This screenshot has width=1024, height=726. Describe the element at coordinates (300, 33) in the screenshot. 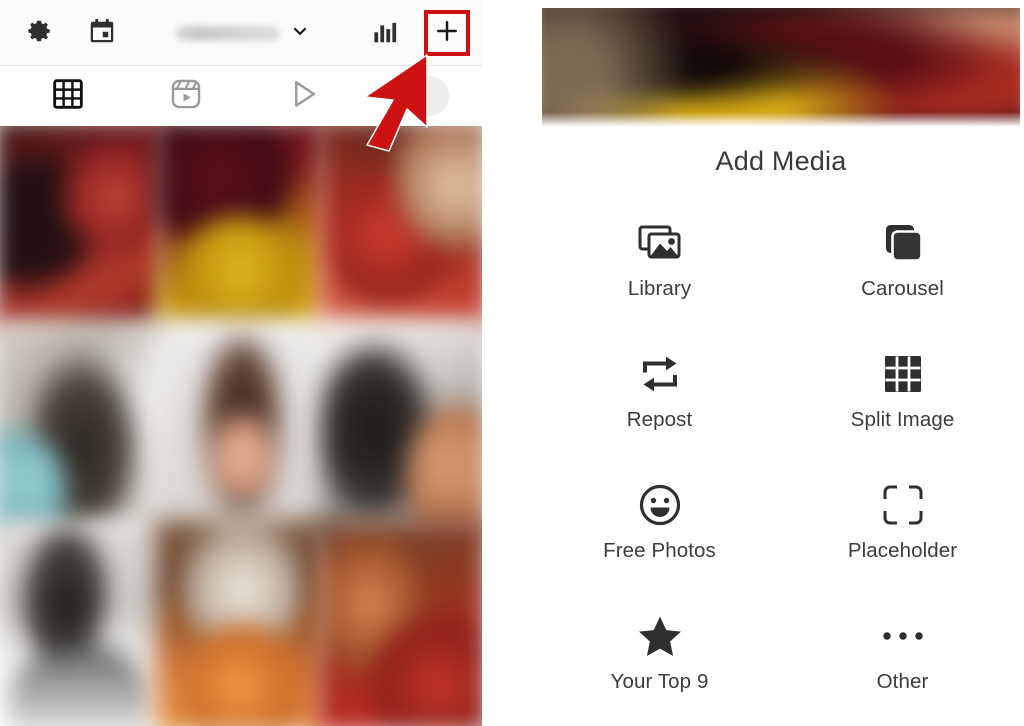

I see `chevron-down-icon` at that location.